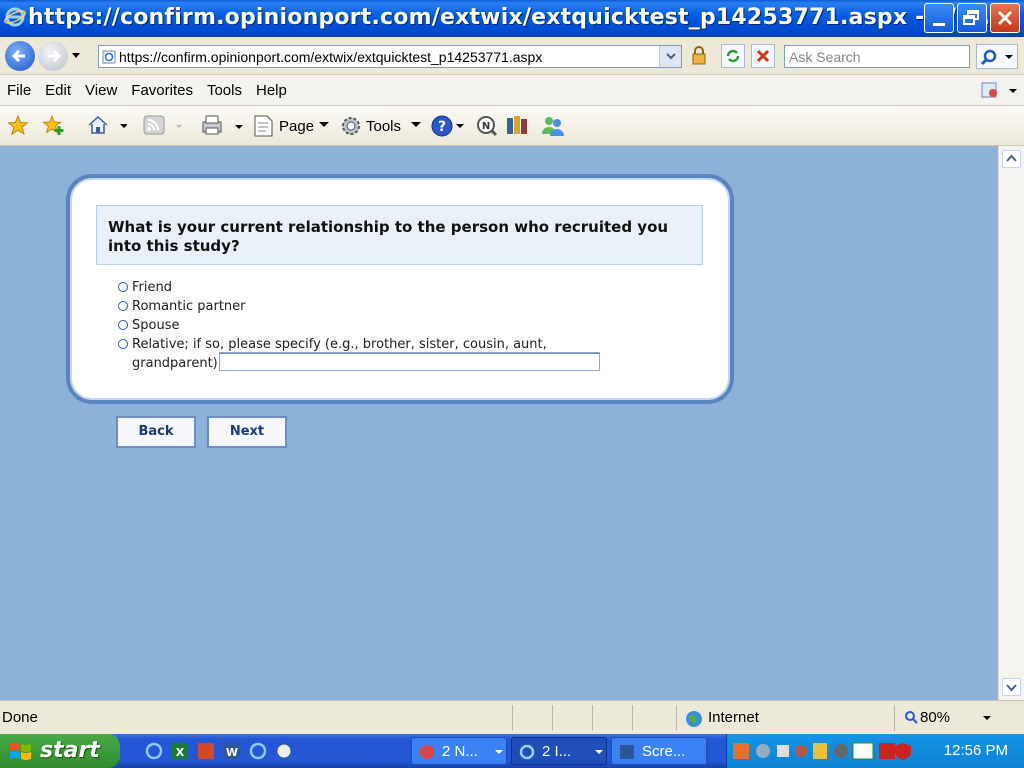 This screenshot has height=768, width=1024. What do you see at coordinates (828, 751) in the screenshot?
I see `tray-icons` at bounding box center [828, 751].